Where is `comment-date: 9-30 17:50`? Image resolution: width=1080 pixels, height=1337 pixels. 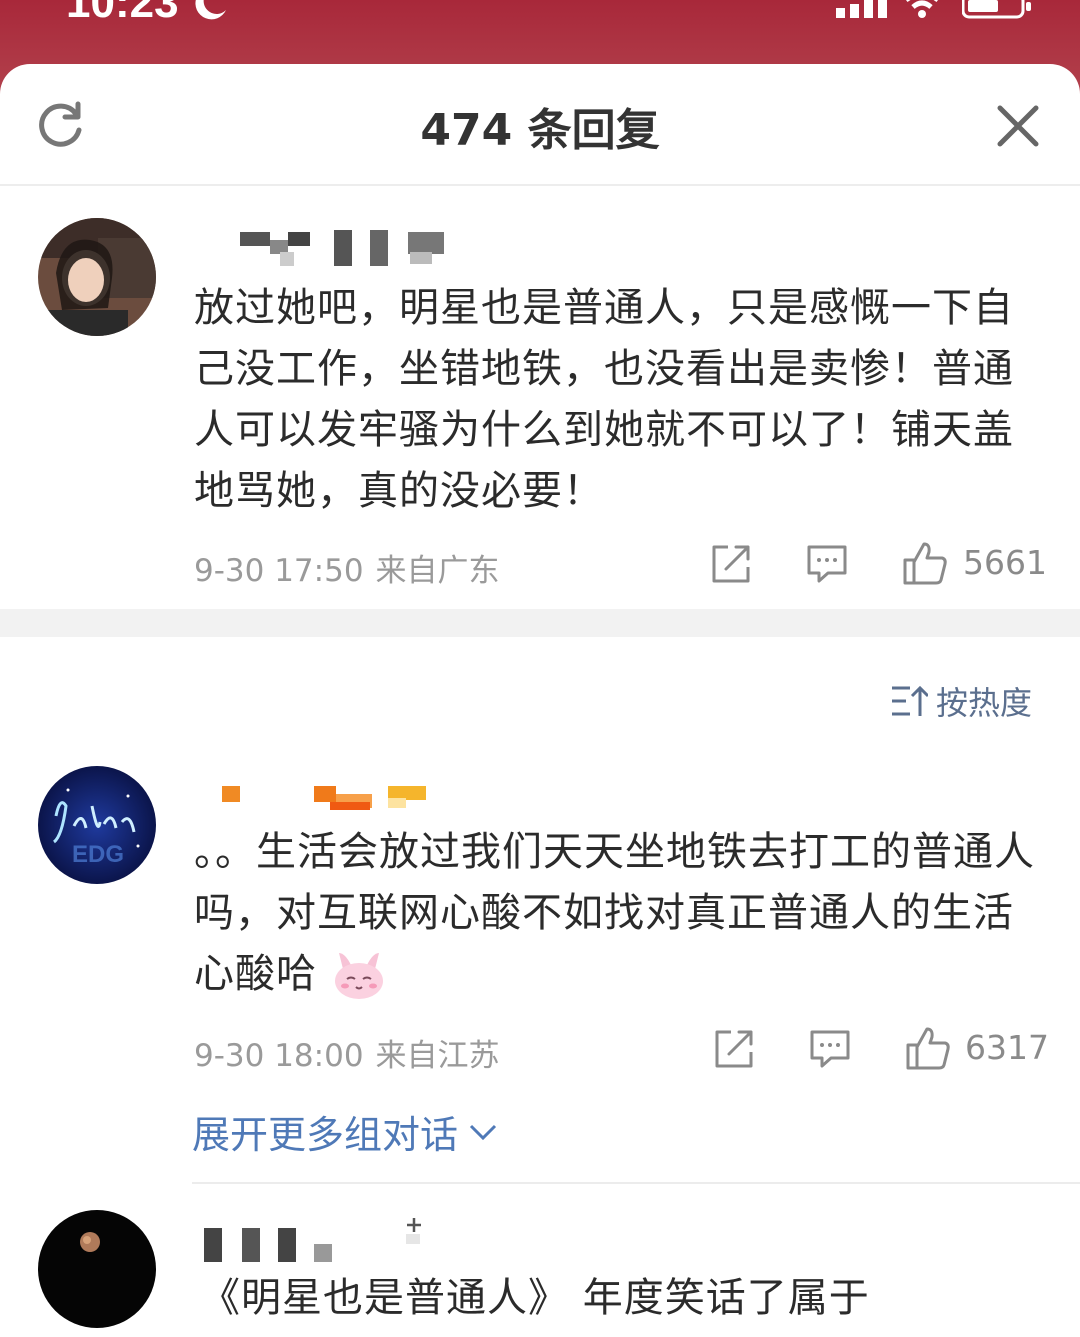
comment-date: 9-30 17:50 is located at coordinates (279, 571).